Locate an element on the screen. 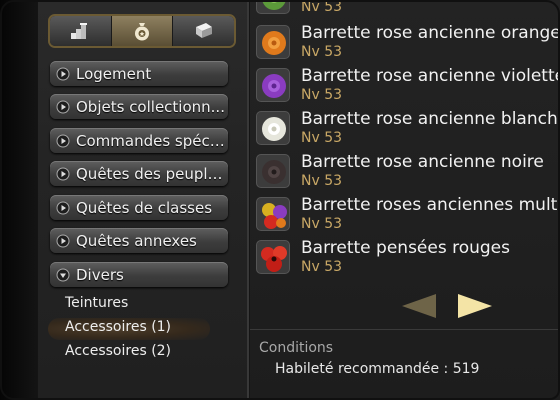  chart-steps-icon is located at coordinates (79, 31).